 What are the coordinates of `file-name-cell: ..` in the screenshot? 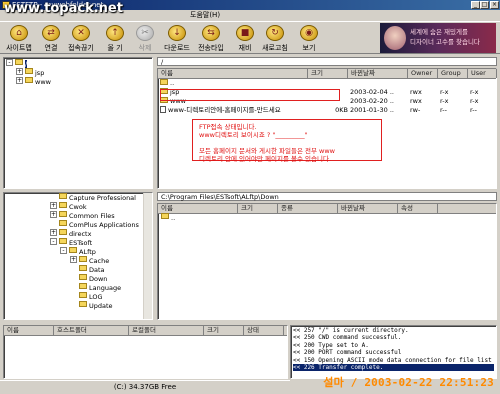 It's located at (233, 83).